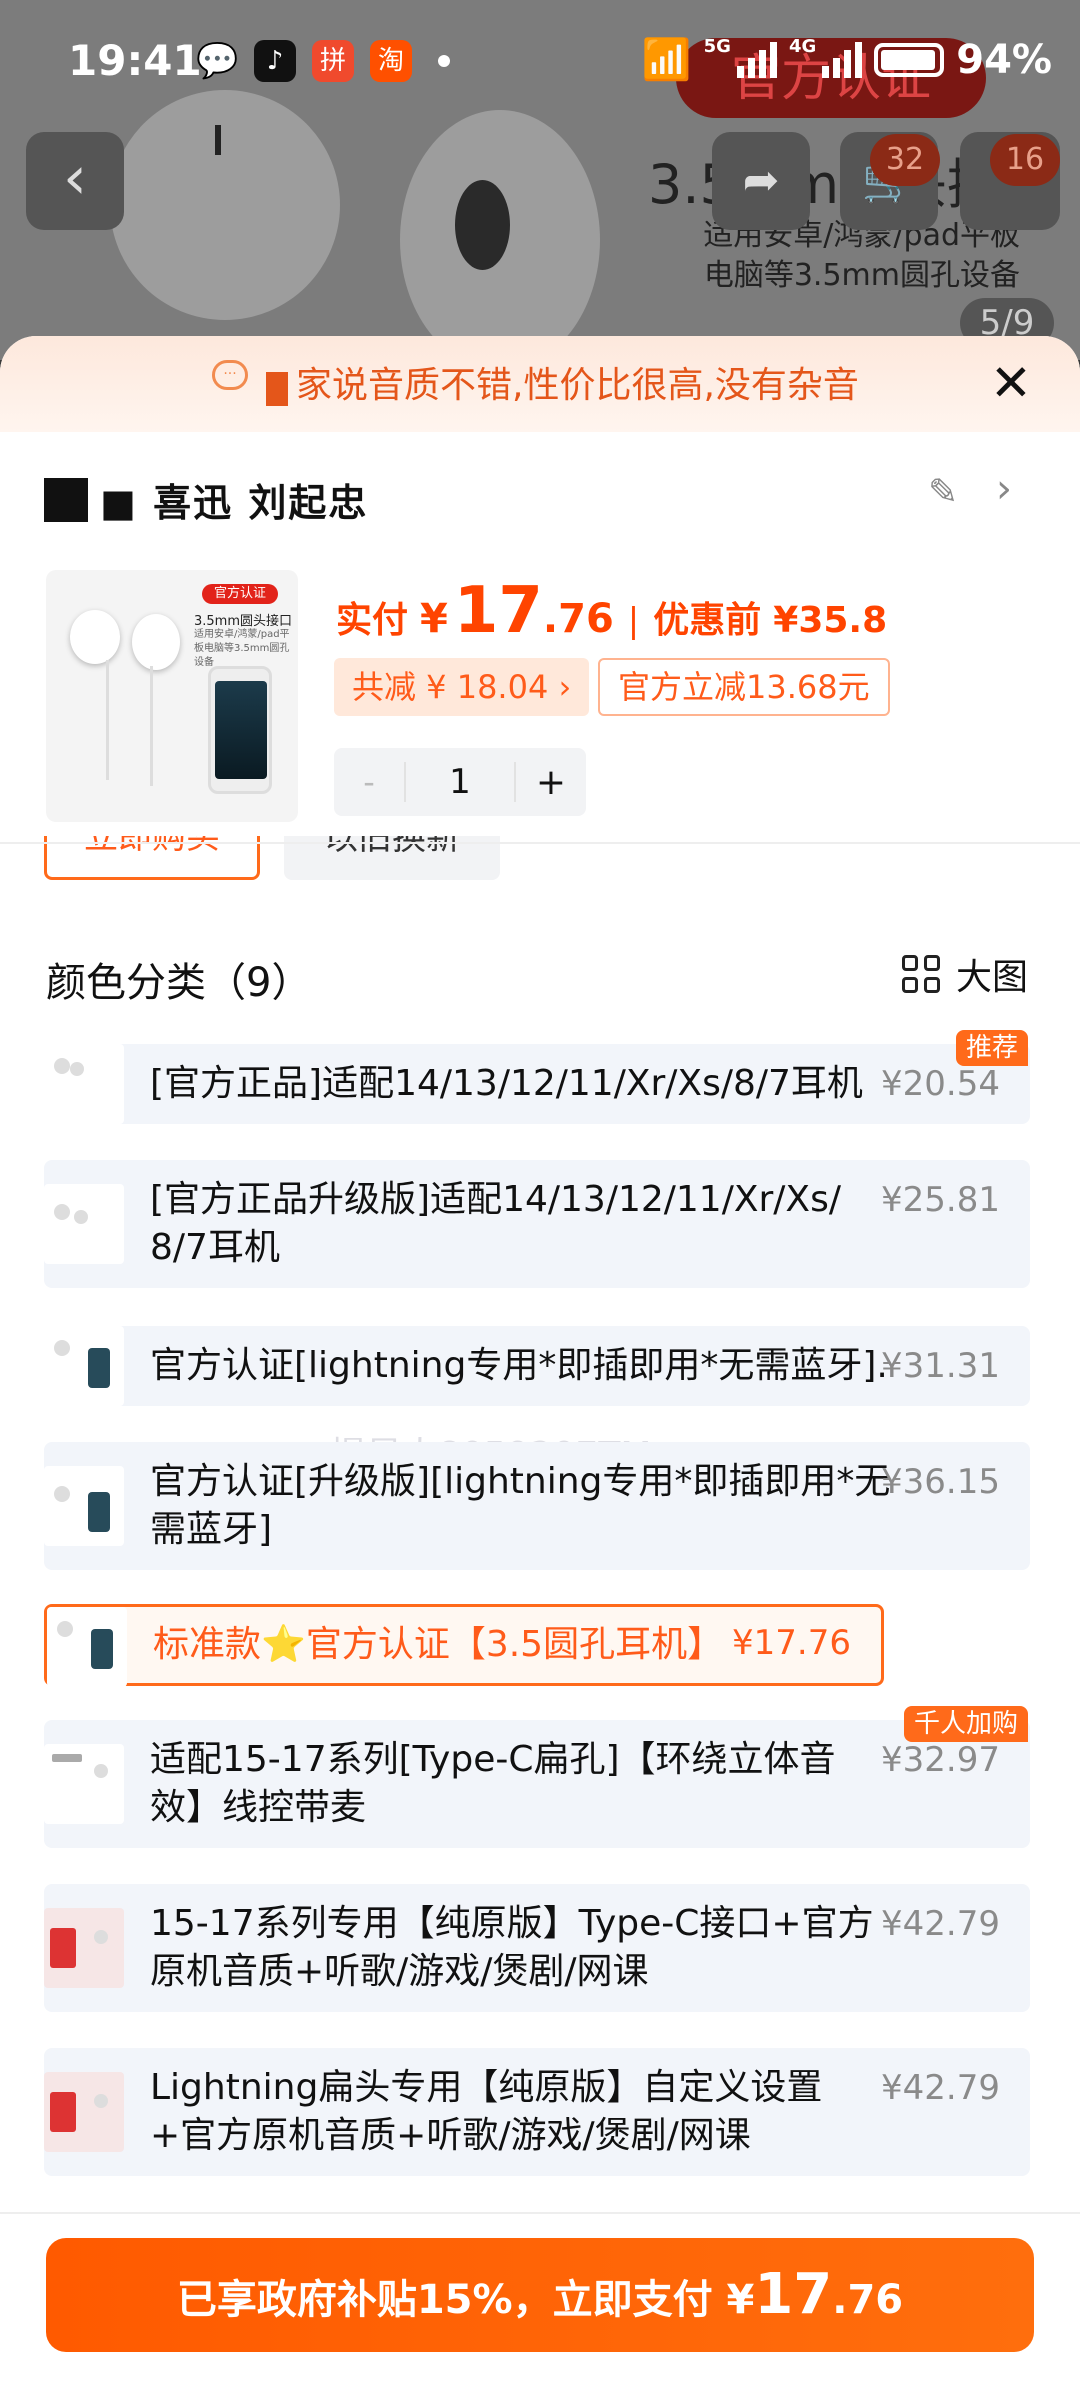  I want to click on phone-image, so click(240, 730).